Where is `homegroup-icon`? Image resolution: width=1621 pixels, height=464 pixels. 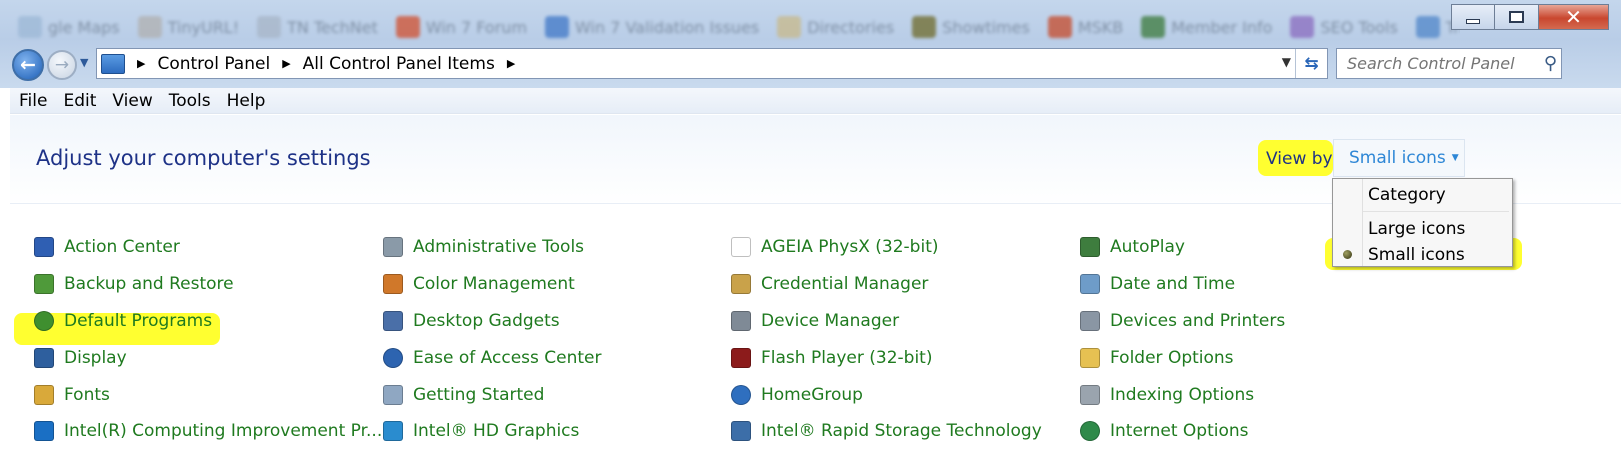
homegroup-icon is located at coordinates (741, 395).